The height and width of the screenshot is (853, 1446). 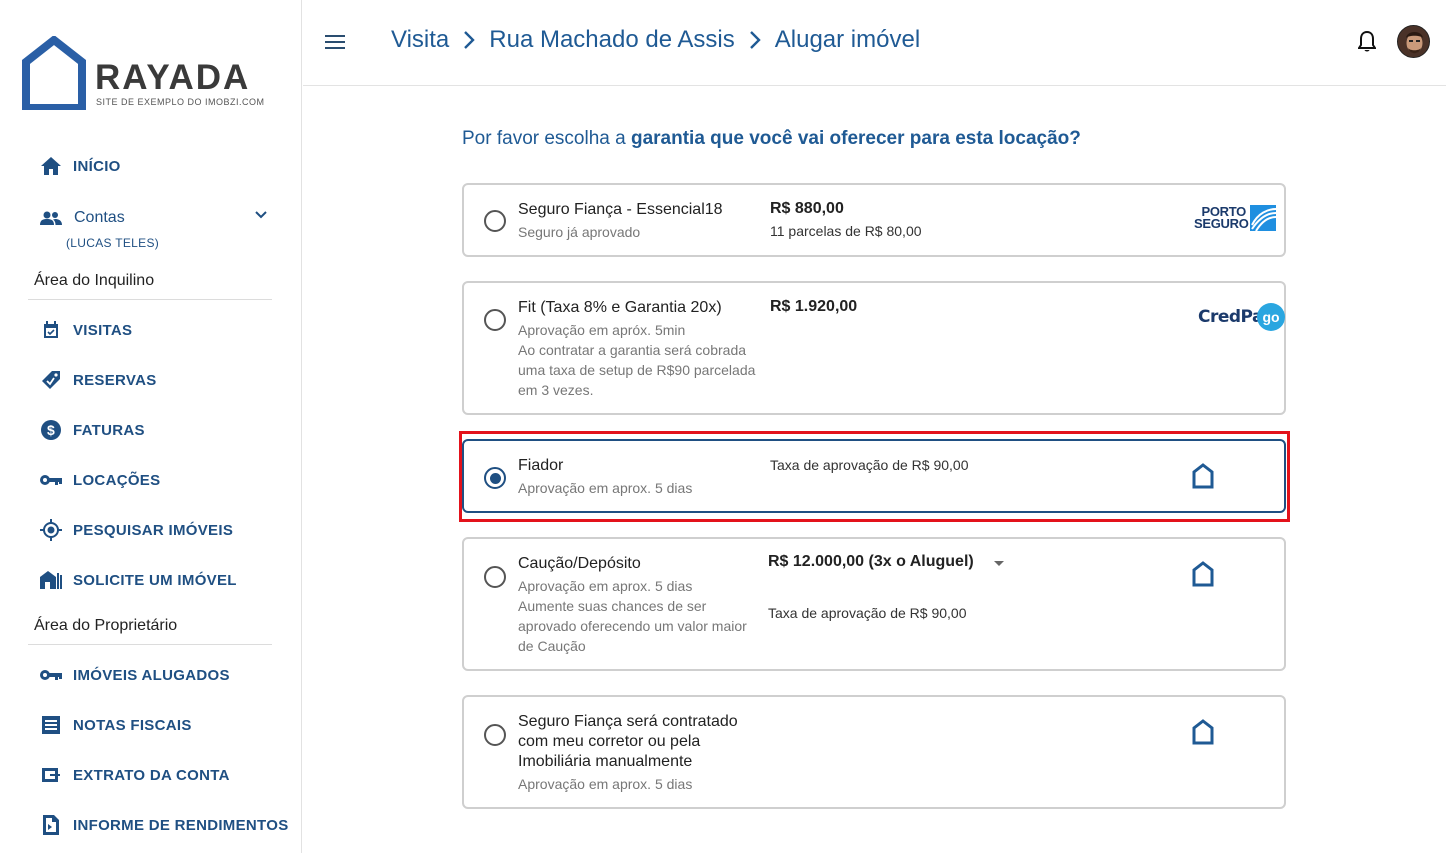 I want to click on crosshair-icon, so click(x=51, y=530).